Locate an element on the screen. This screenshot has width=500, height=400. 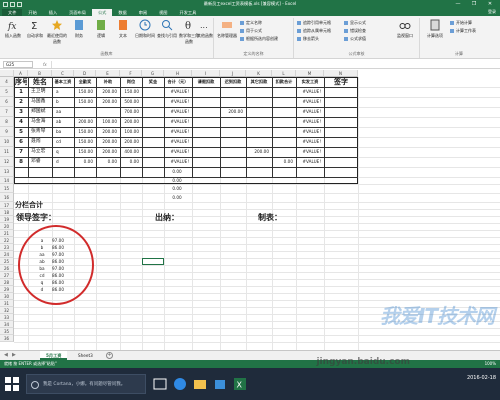
define-name-button: 定义名称 is located at coordinates (259, 23).